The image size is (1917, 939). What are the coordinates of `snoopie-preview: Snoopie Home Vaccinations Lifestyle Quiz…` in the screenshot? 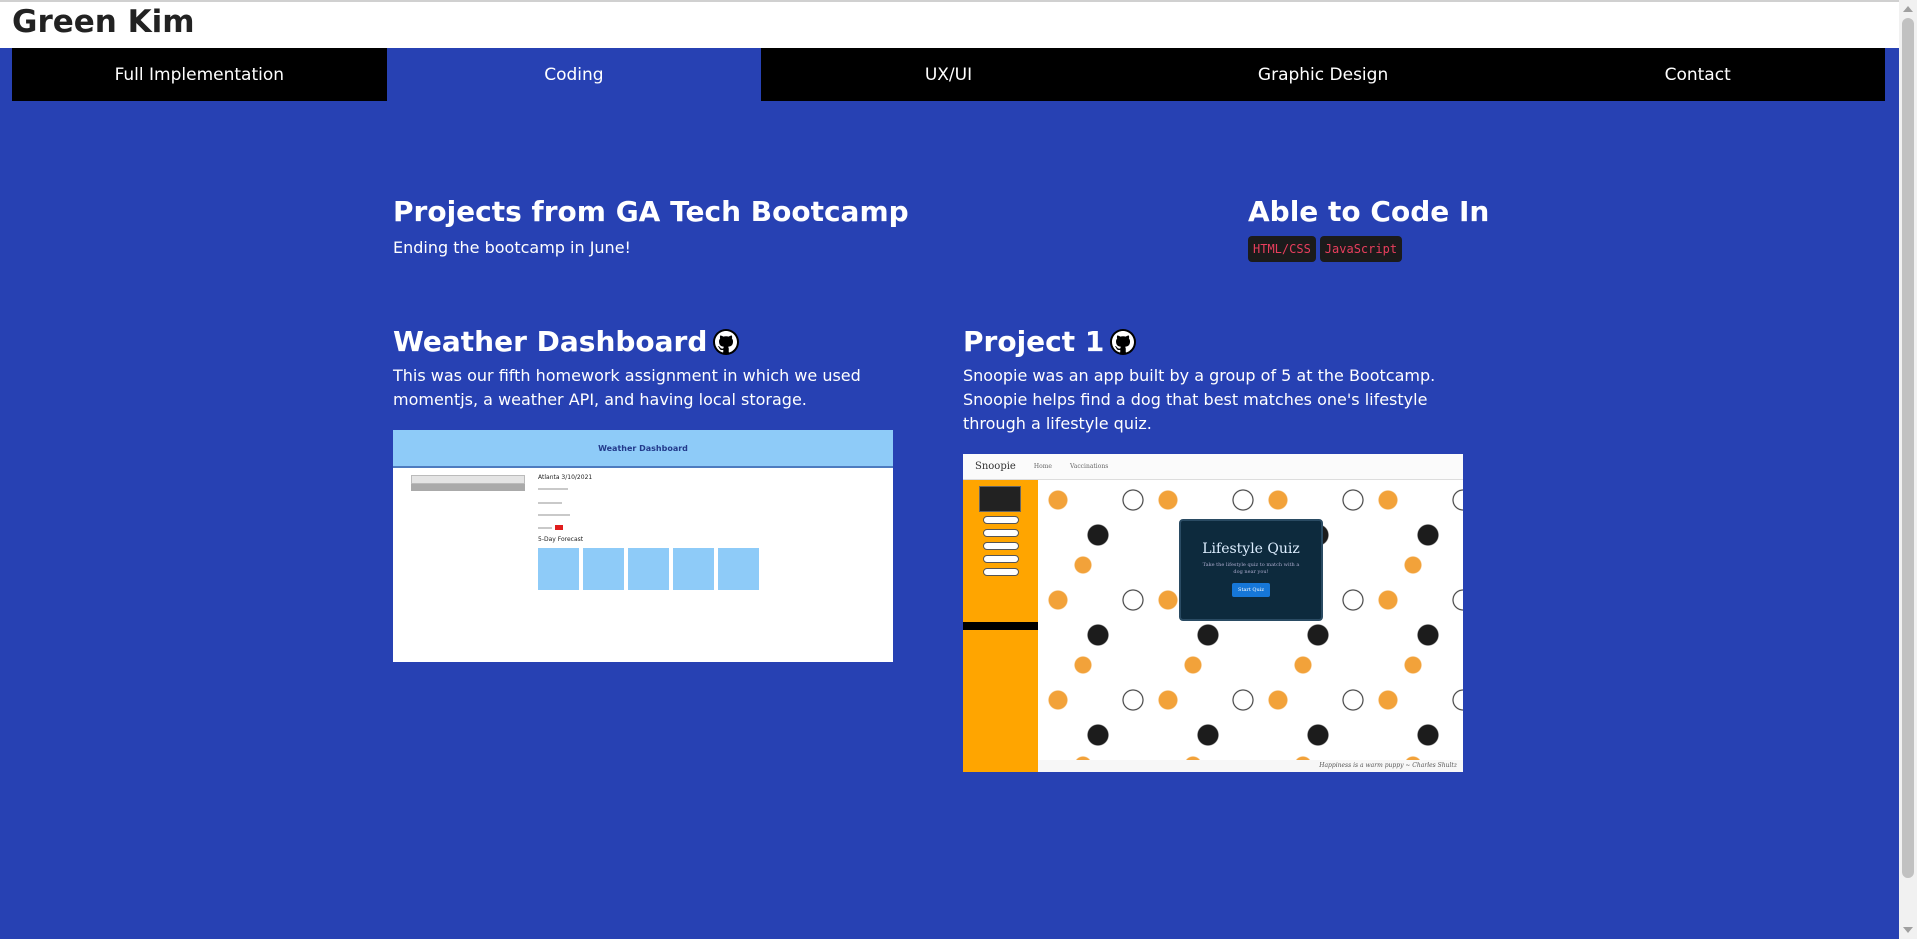 It's located at (1213, 613).